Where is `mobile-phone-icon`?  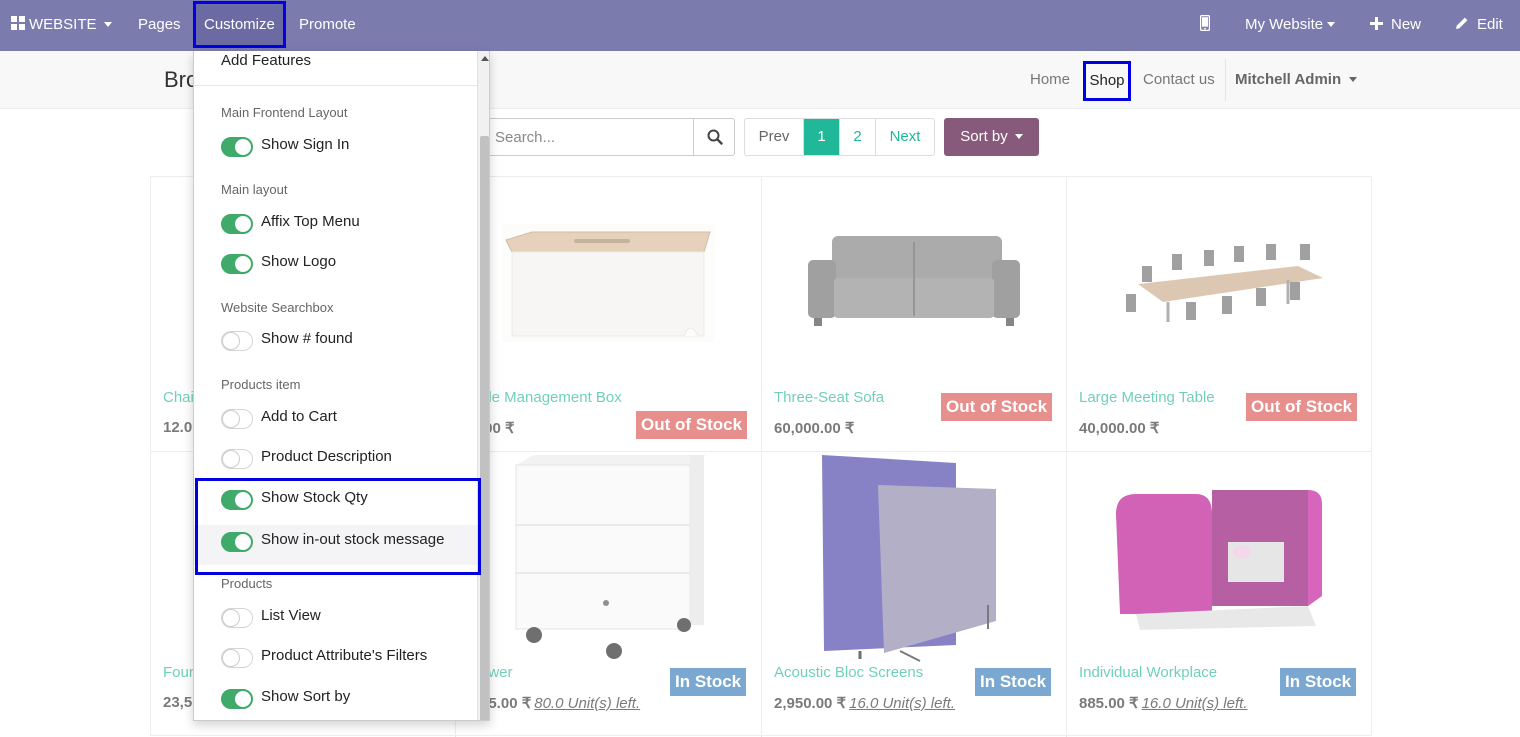 mobile-phone-icon is located at coordinates (1205, 23).